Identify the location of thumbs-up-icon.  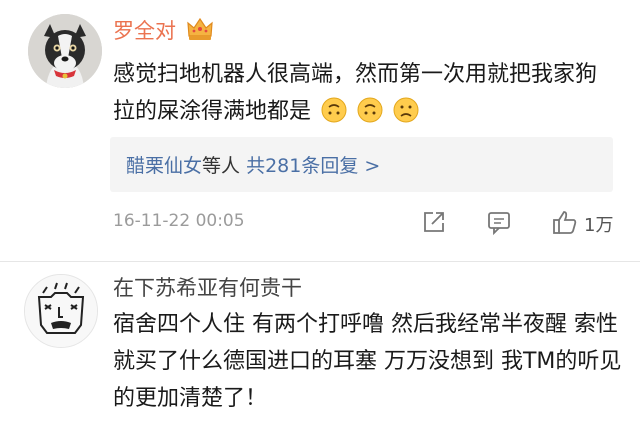
(565, 222).